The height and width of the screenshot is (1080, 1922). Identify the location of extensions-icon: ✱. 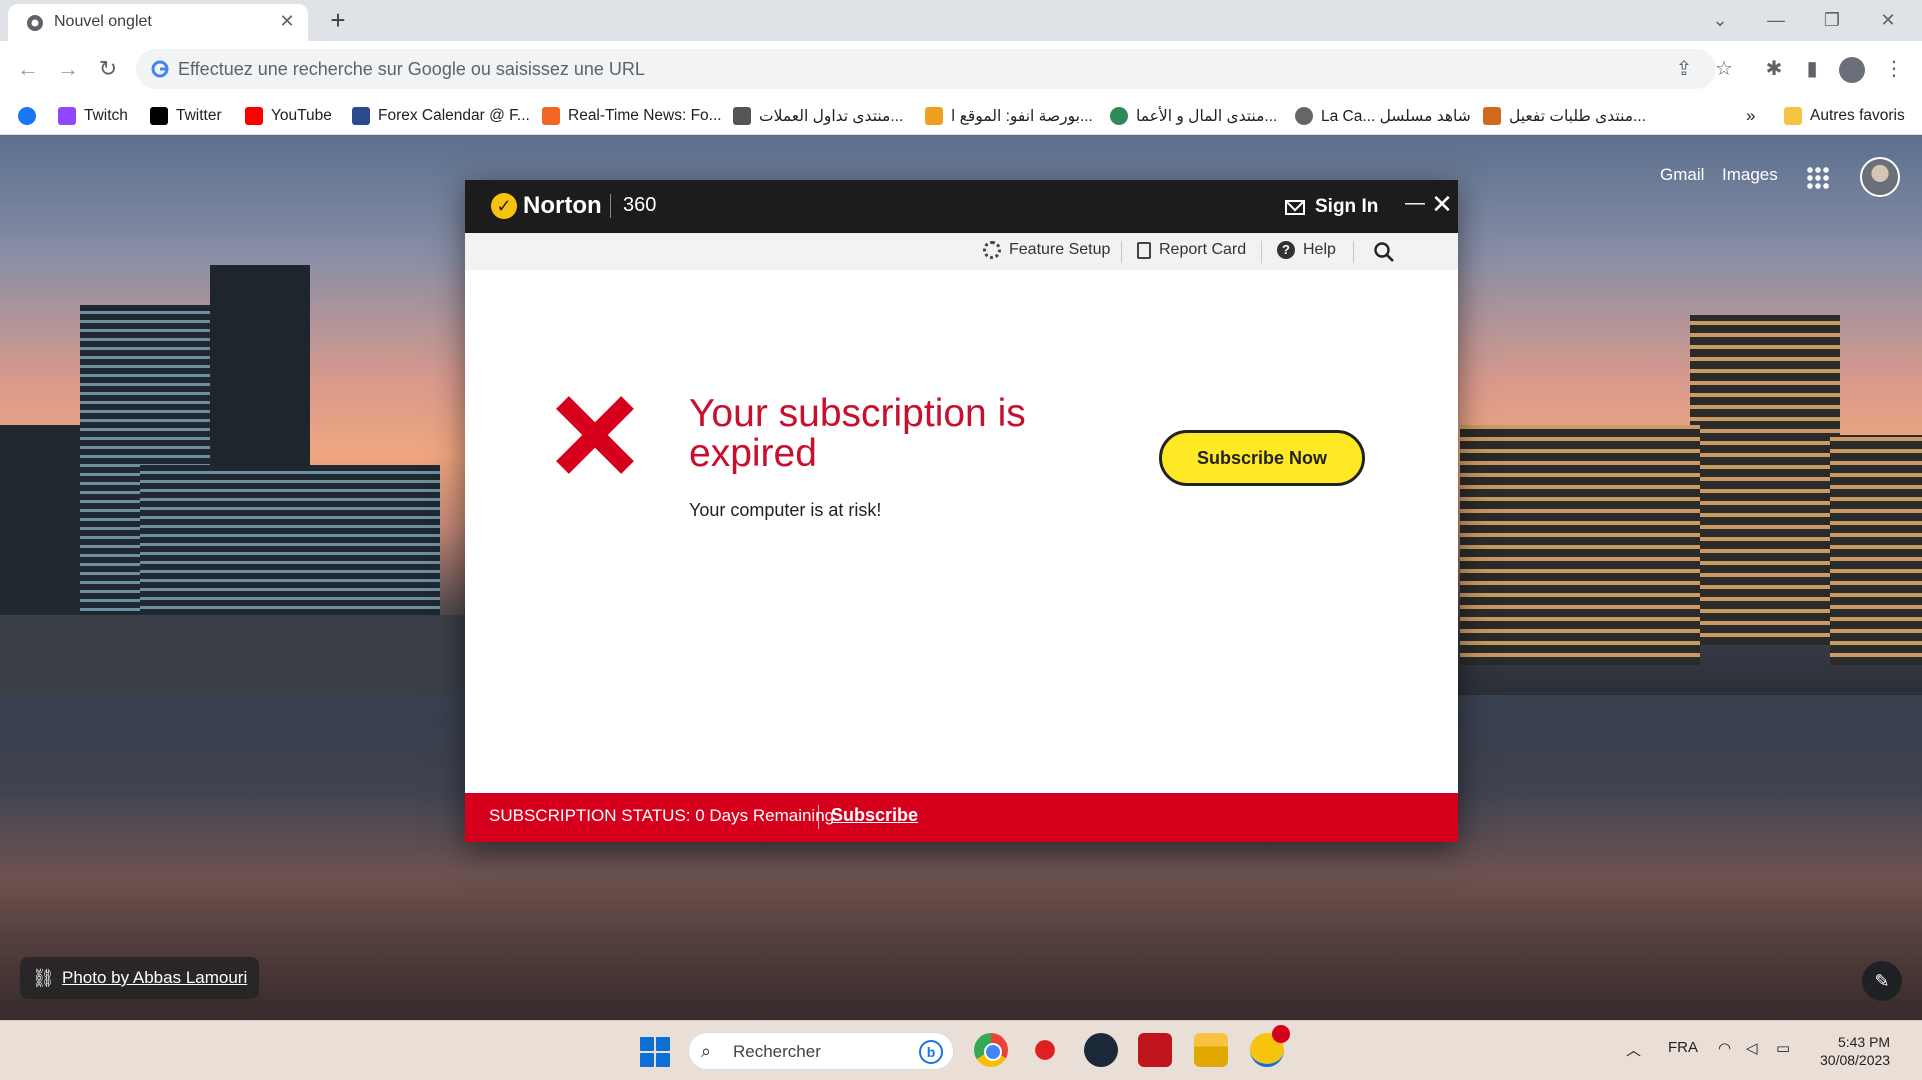
(1774, 69).